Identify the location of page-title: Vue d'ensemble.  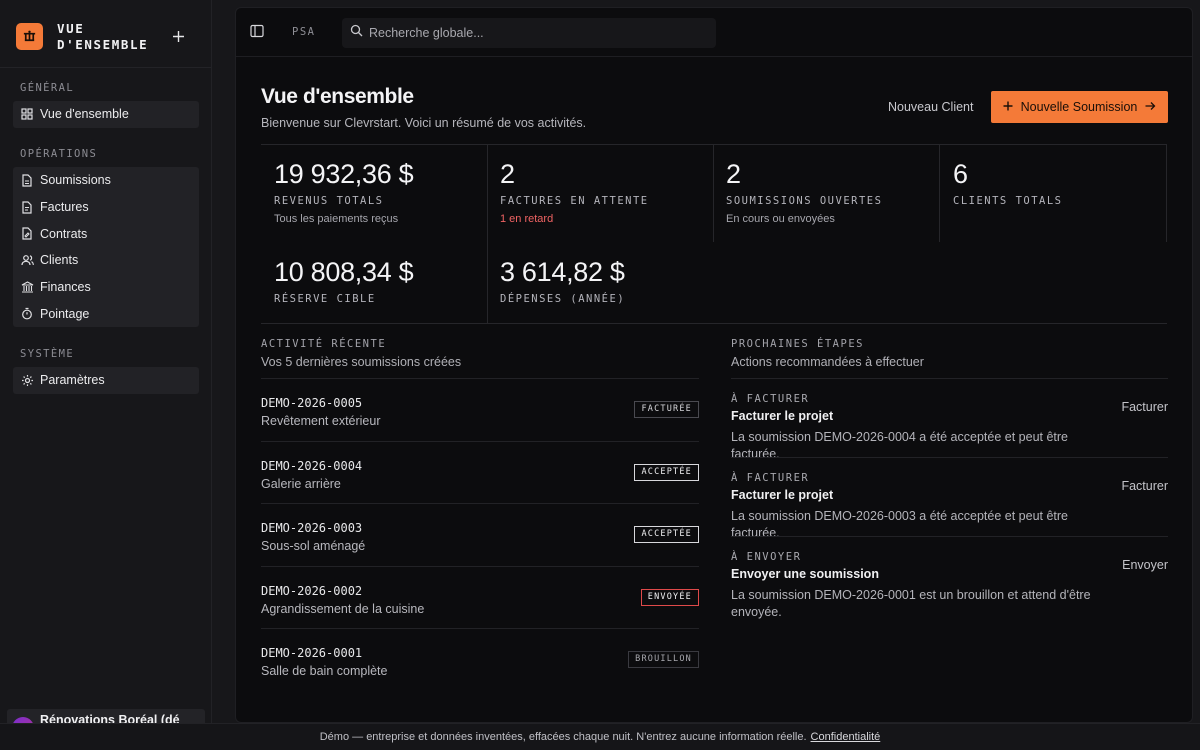
(337, 96).